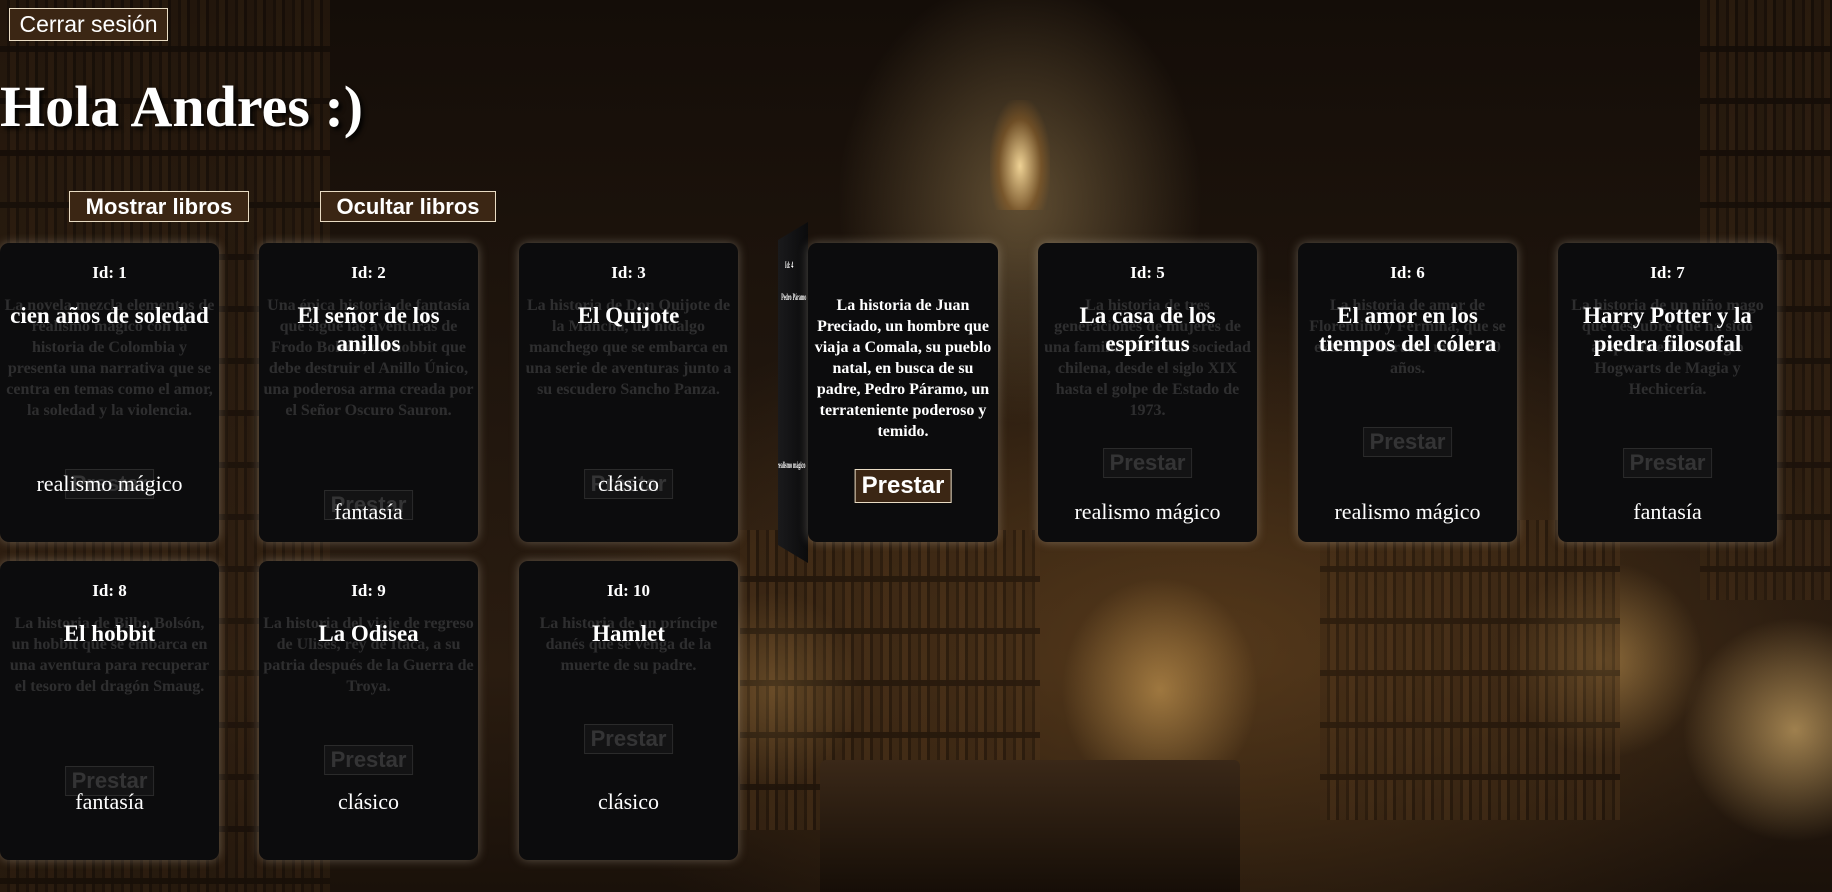  I want to click on book-id: Id: 7, so click(1667, 272).